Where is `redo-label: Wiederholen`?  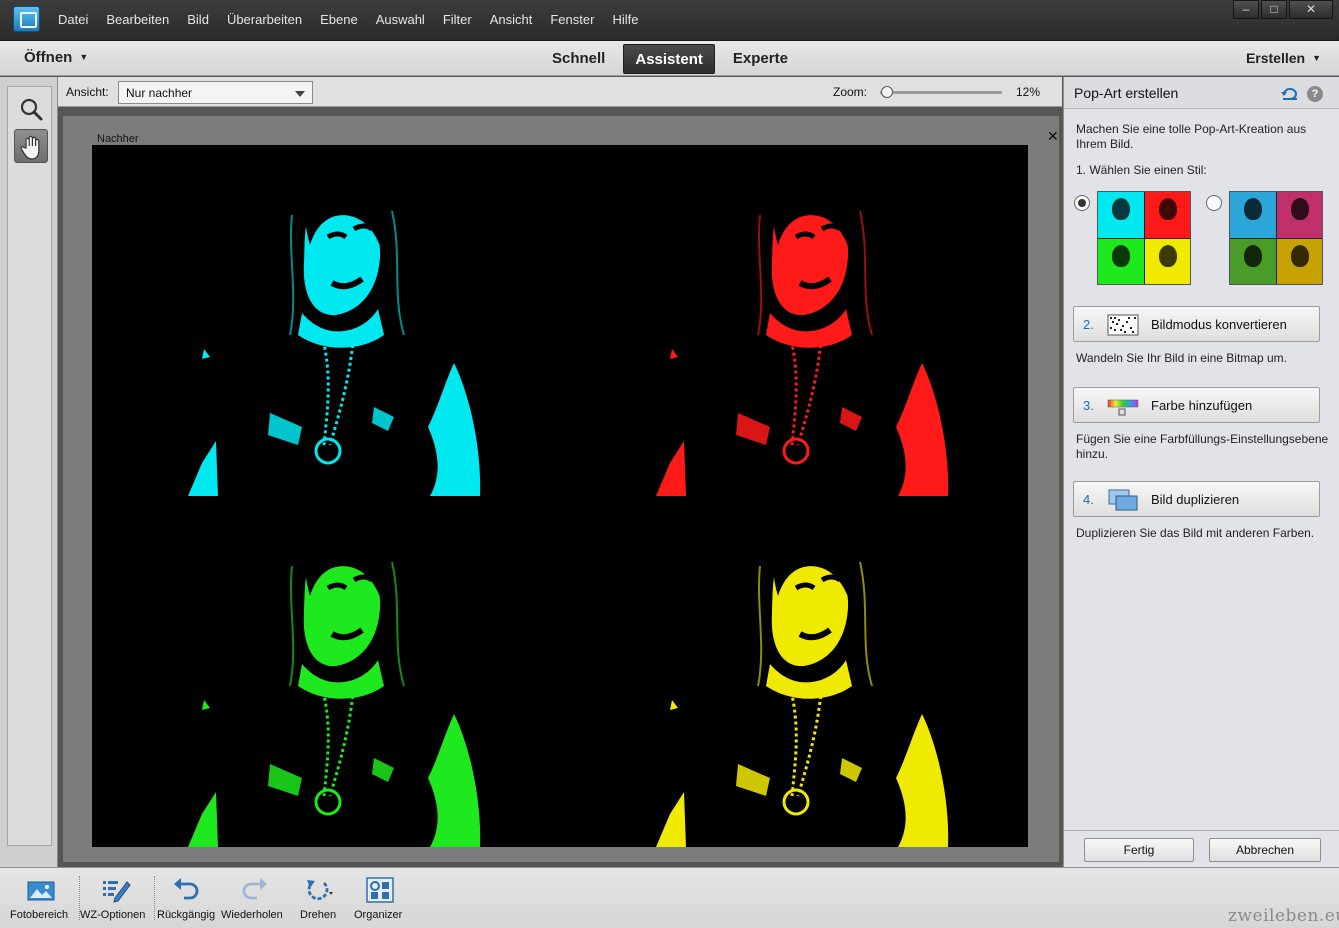
redo-label: Wiederholen is located at coordinates (252, 915).